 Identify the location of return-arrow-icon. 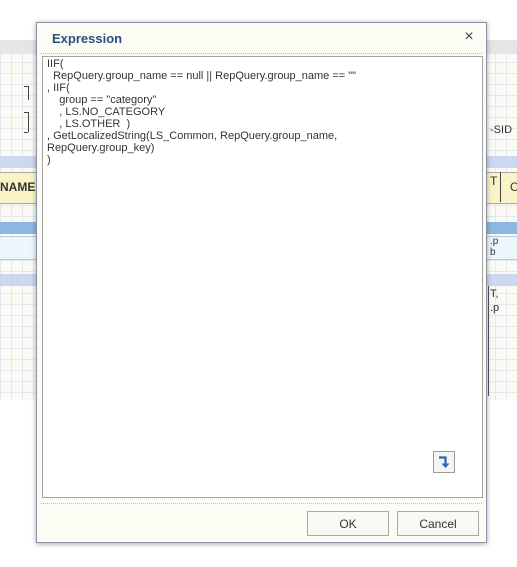
(444, 462).